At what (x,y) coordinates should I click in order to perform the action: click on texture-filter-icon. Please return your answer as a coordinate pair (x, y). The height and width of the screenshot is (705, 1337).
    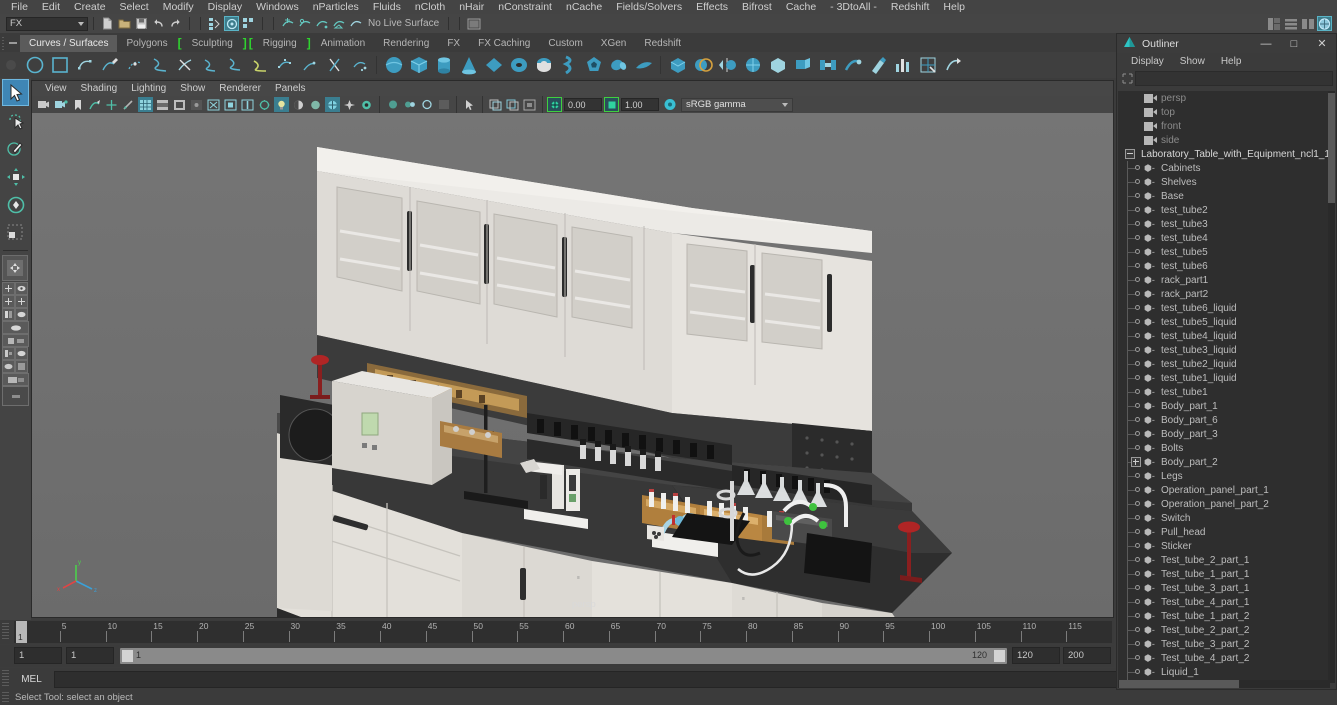
    Looking at the image, I should click on (495, 104).